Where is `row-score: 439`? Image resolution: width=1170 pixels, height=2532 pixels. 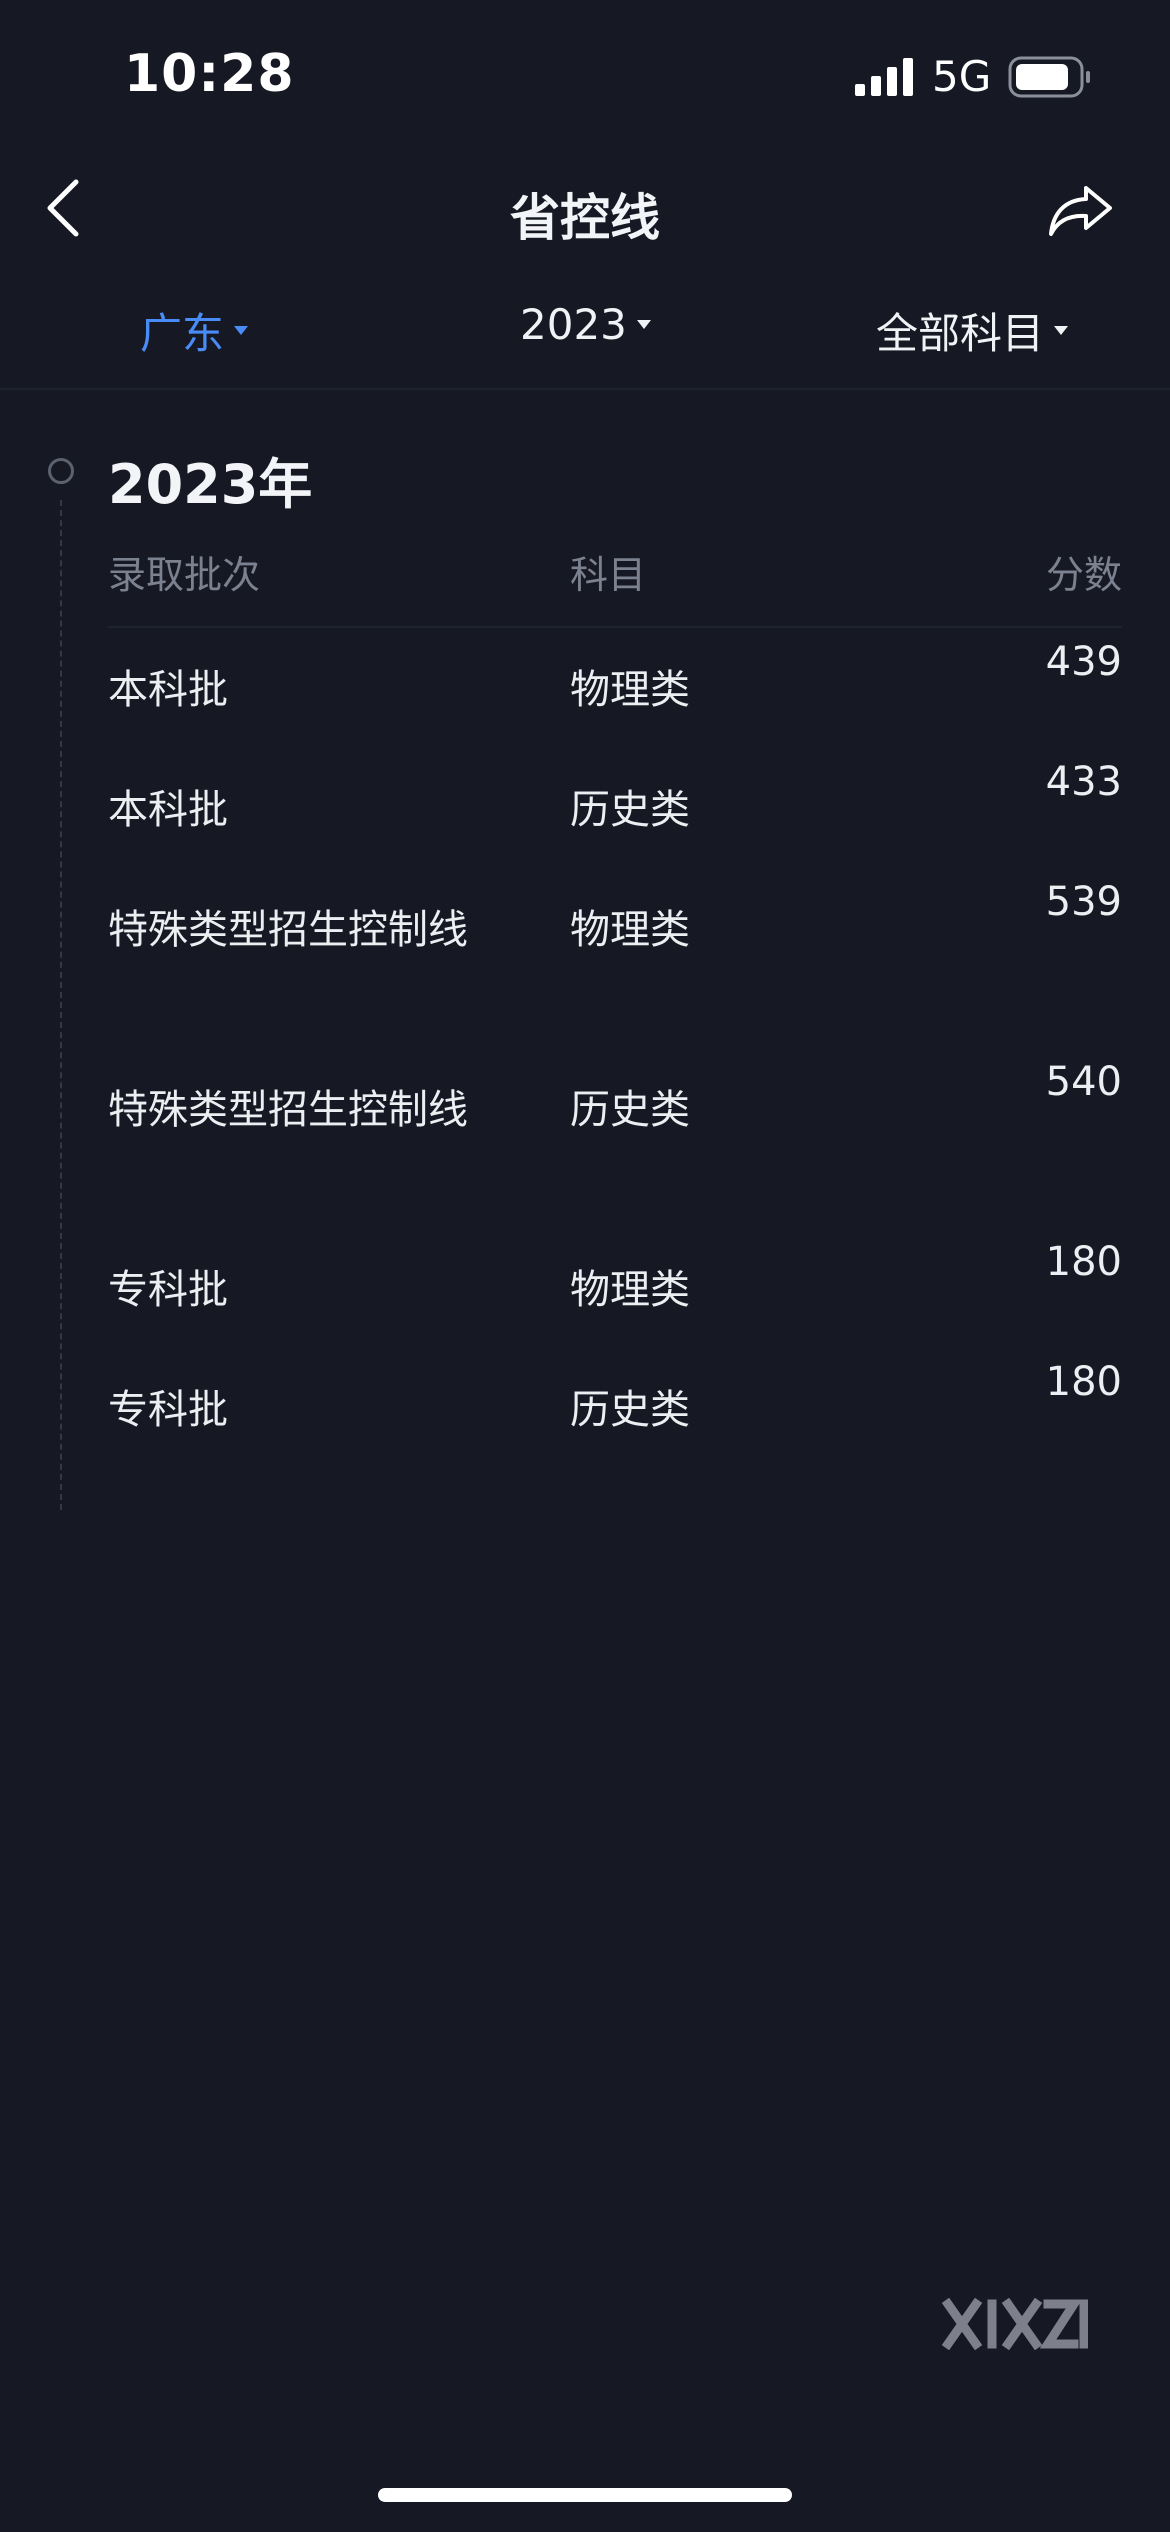 row-score: 439 is located at coordinates (1083, 662).